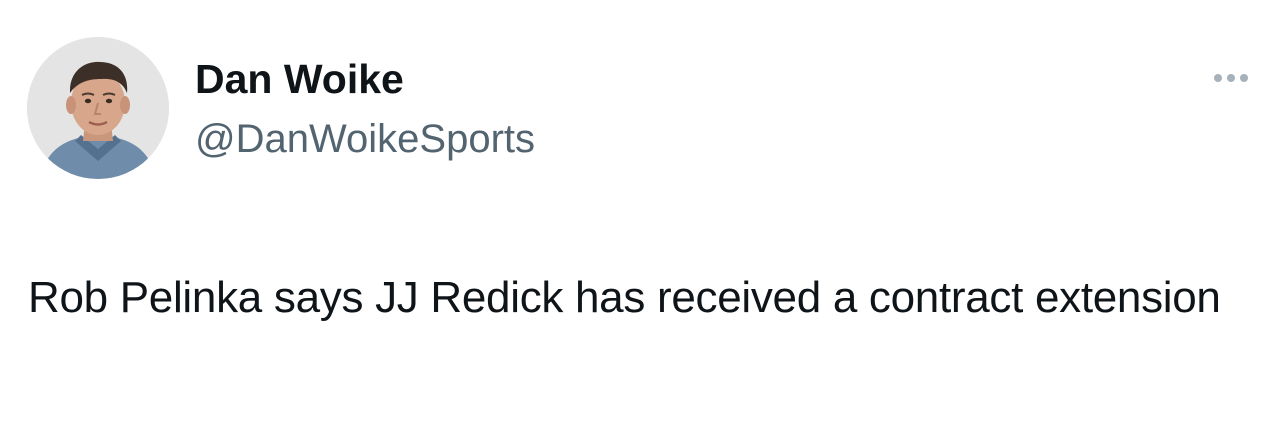  I want to click on avatar-photo, so click(98, 108).